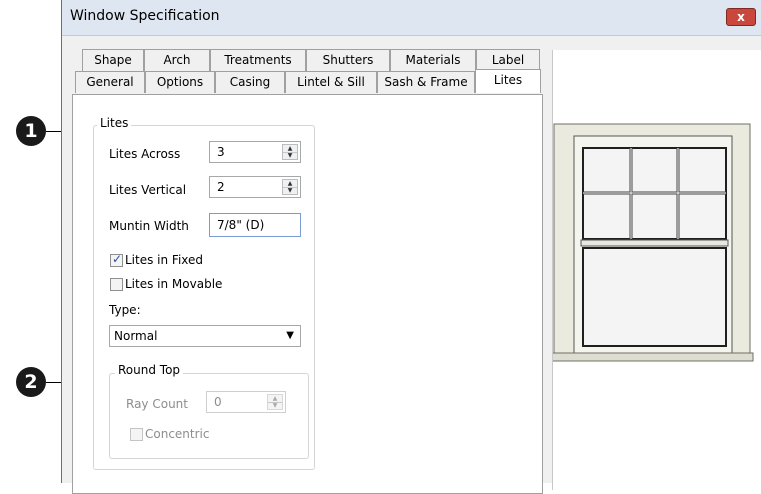  I want to click on lites-in-movable-checkbox, so click(116, 284).